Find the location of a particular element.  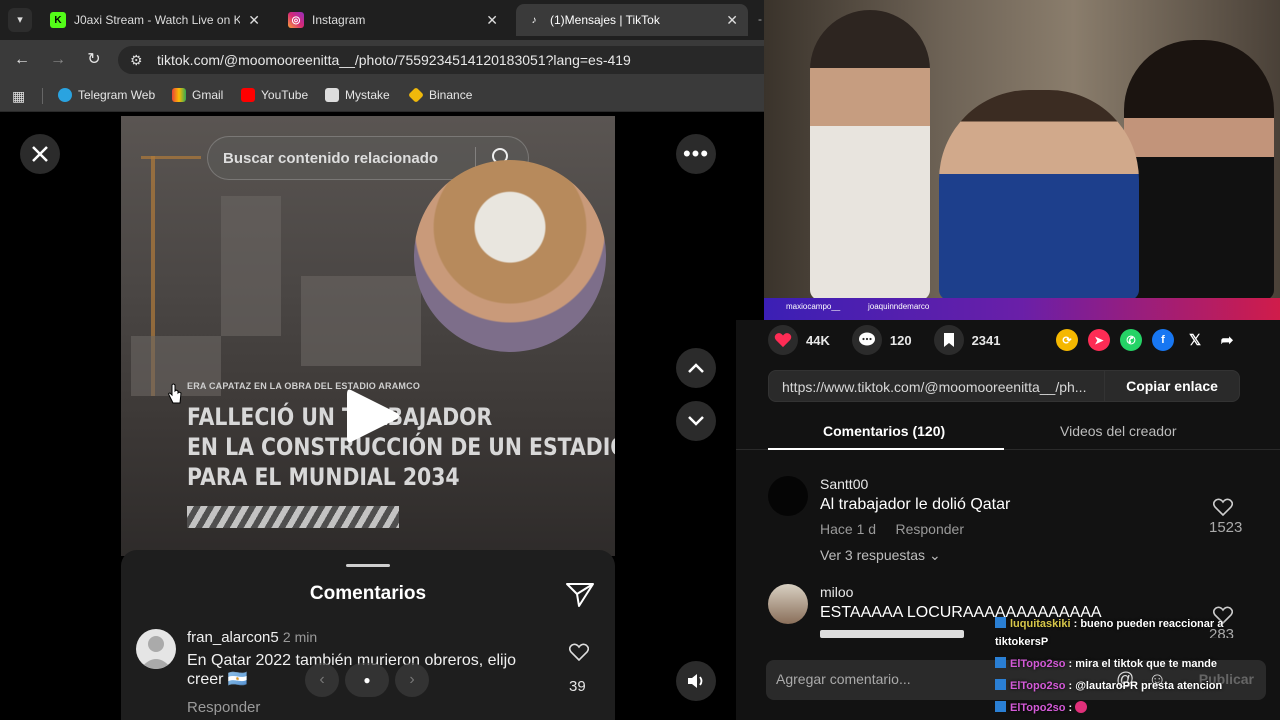

reload-icon: ↻ is located at coordinates (94, 60).